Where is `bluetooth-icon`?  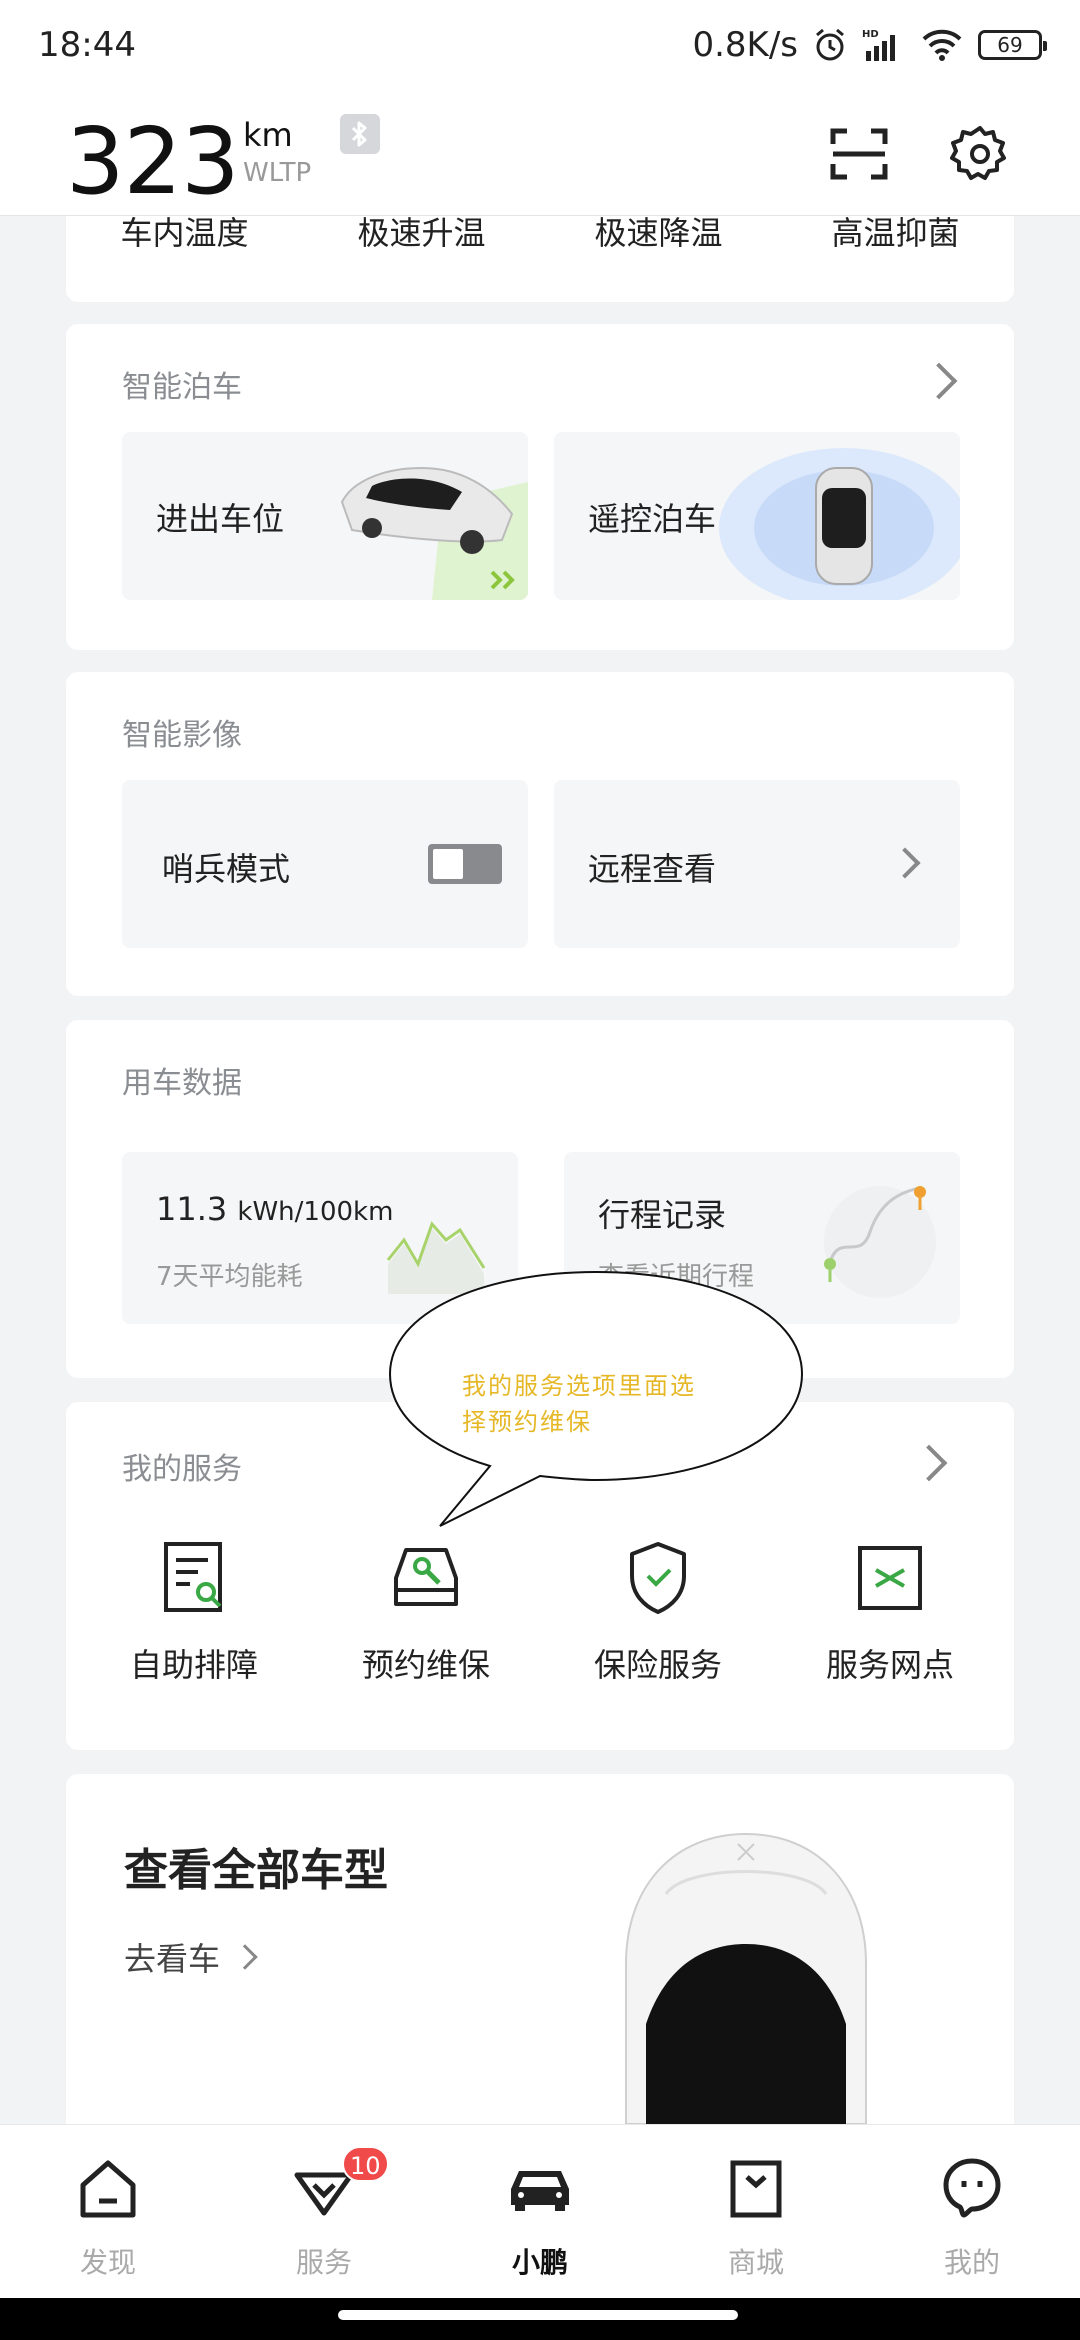 bluetooth-icon is located at coordinates (360, 134).